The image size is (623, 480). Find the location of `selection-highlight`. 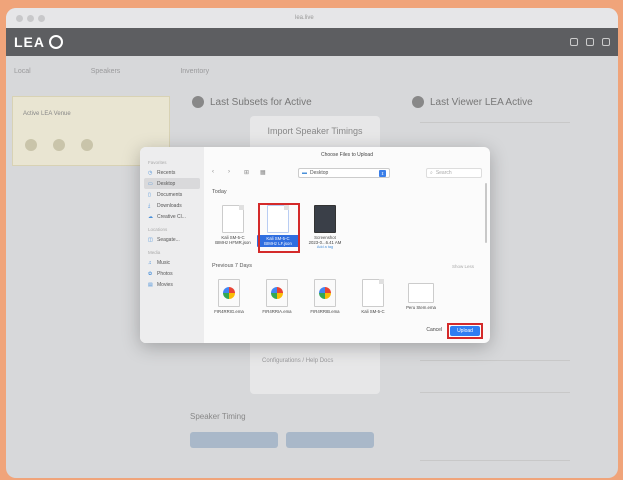

selection-highlight is located at coordinates (279, 228).